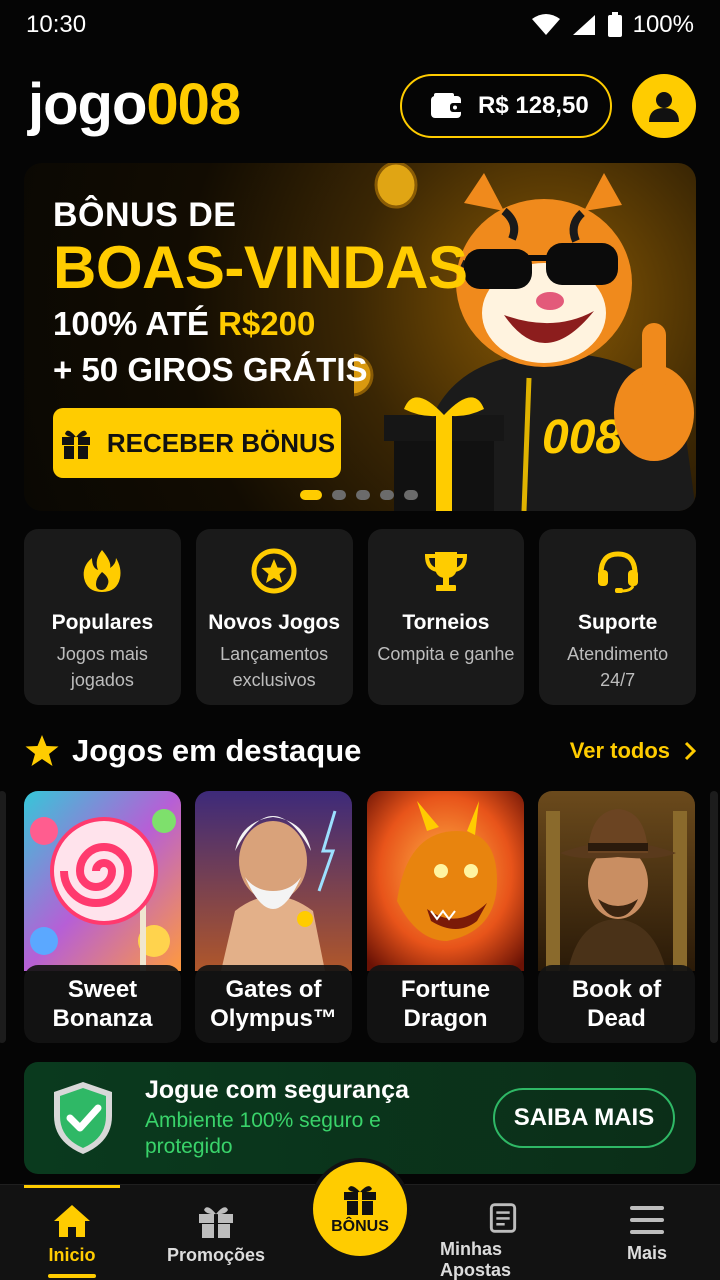 This screenshot has height=1280, width=720. I want to click on carousel-indicator, so click(359, 495).